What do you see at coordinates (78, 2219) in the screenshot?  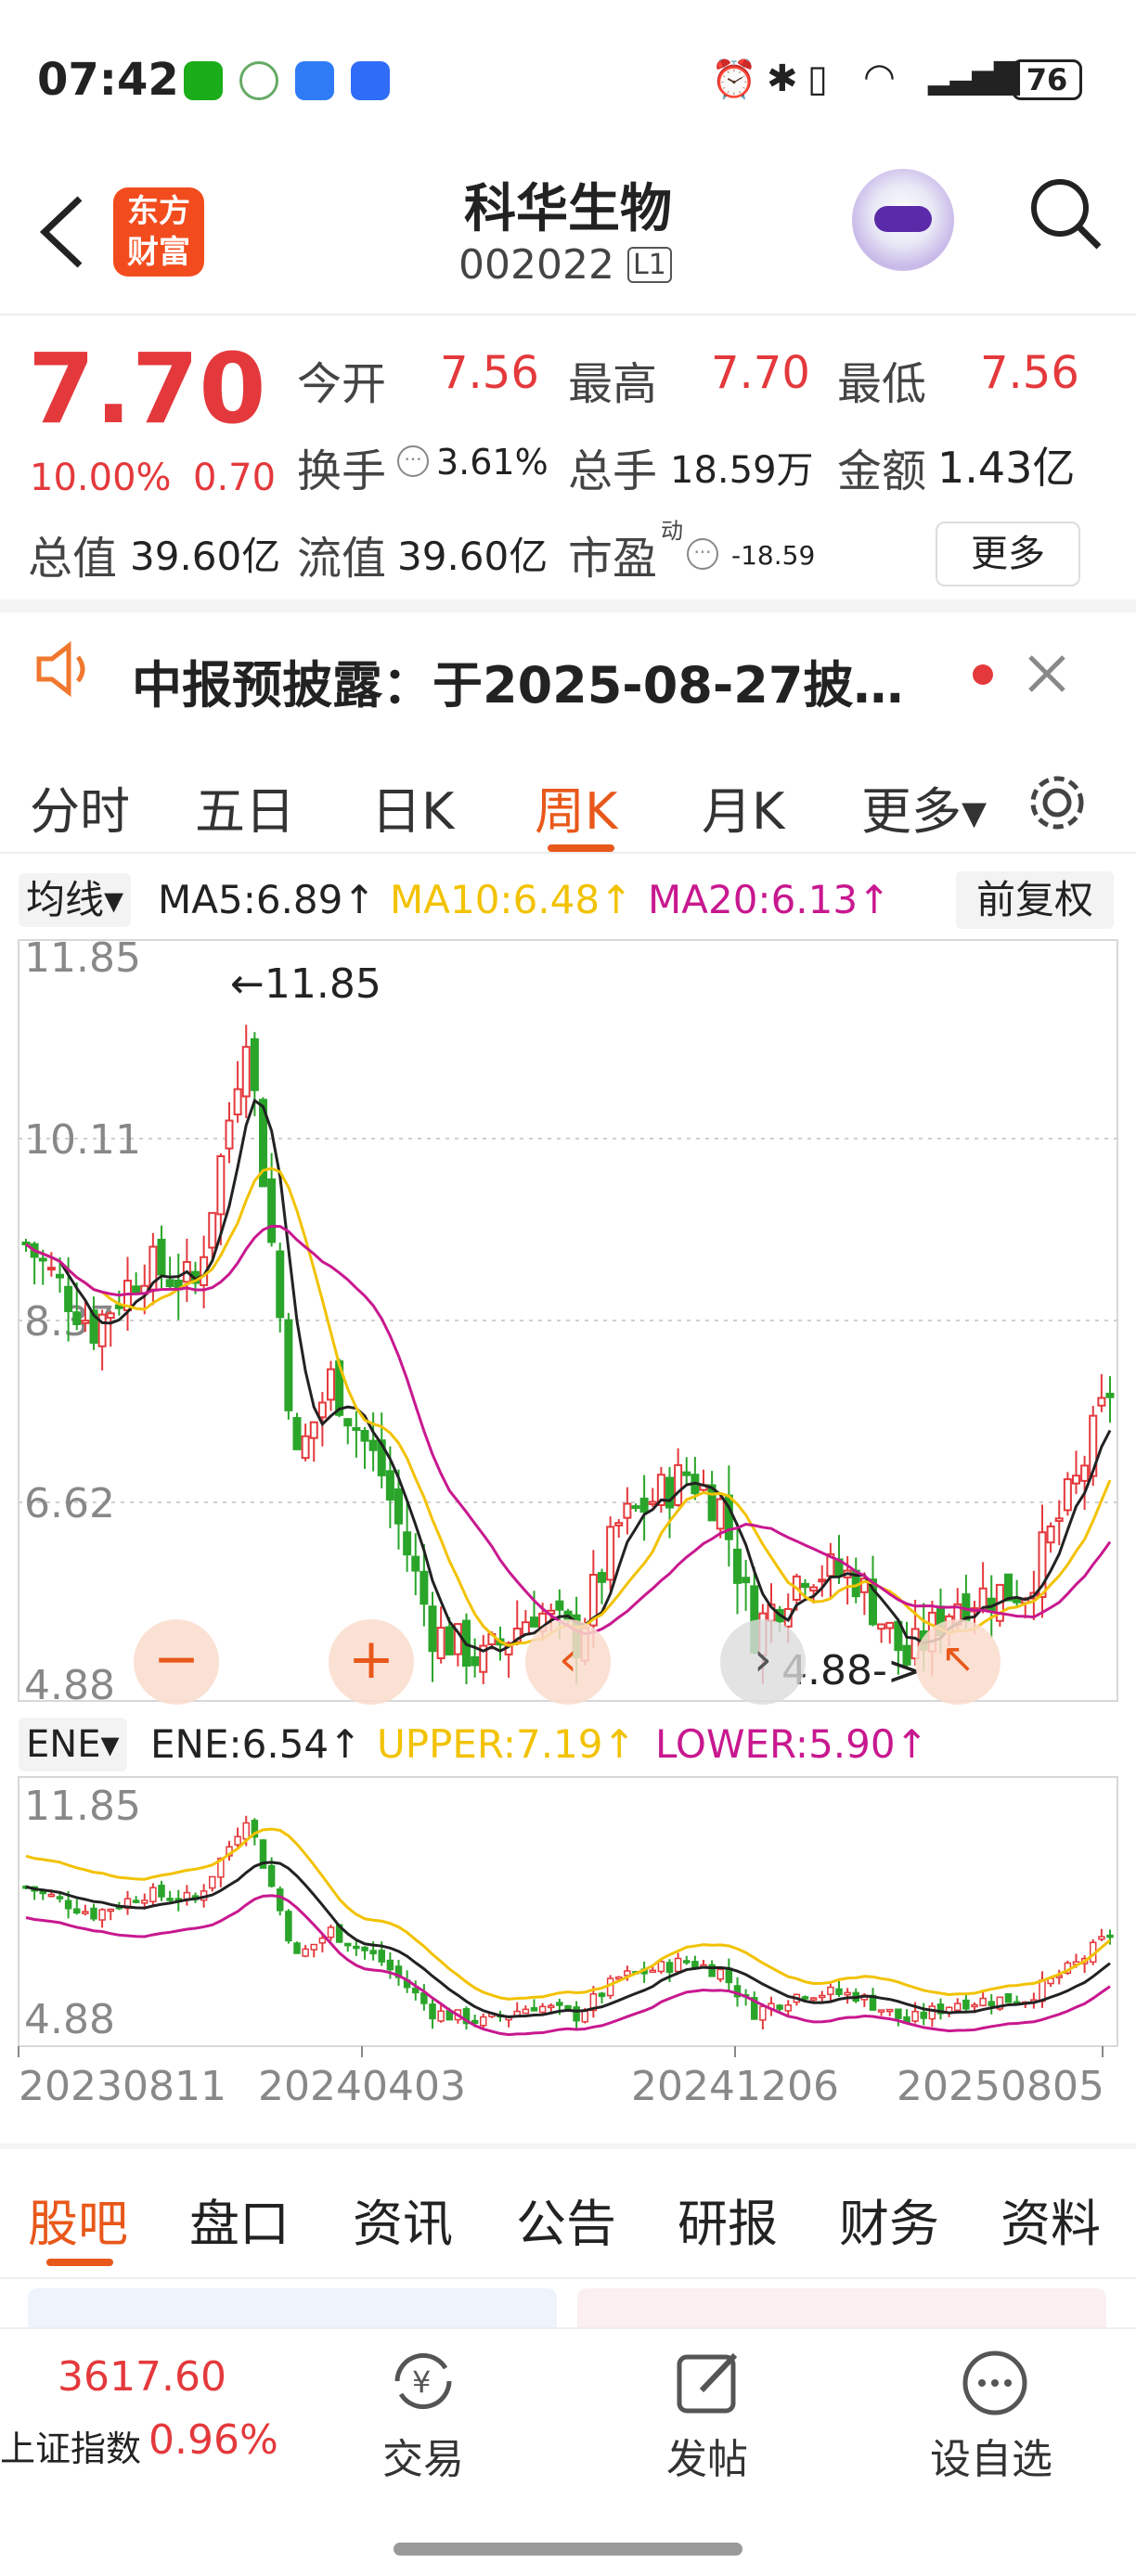 I see `tab-guba: 股吧` at bounding box center [78, 2219].